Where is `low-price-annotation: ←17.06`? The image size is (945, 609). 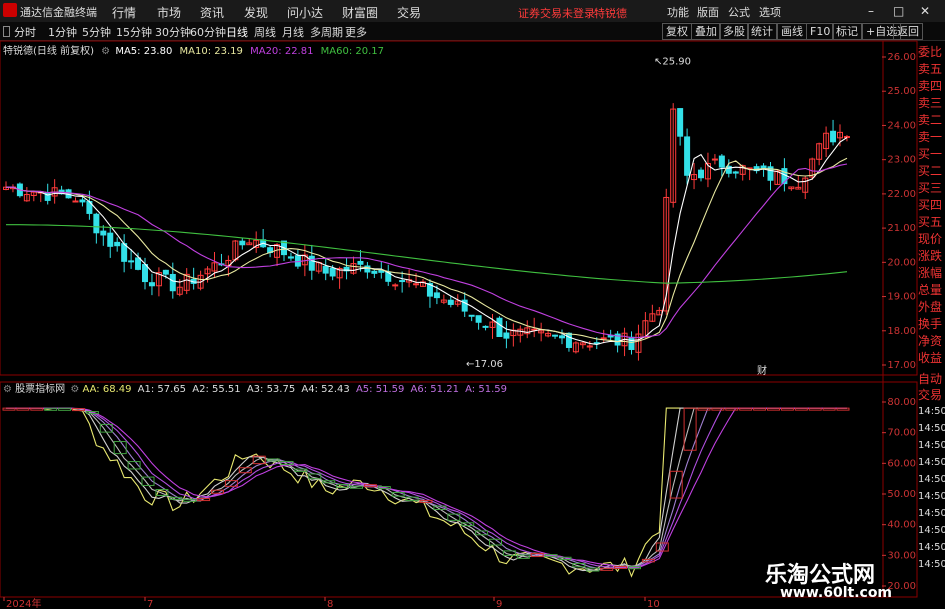
low-price-annotation: ←17.06 is located at coordinates (484, 364).